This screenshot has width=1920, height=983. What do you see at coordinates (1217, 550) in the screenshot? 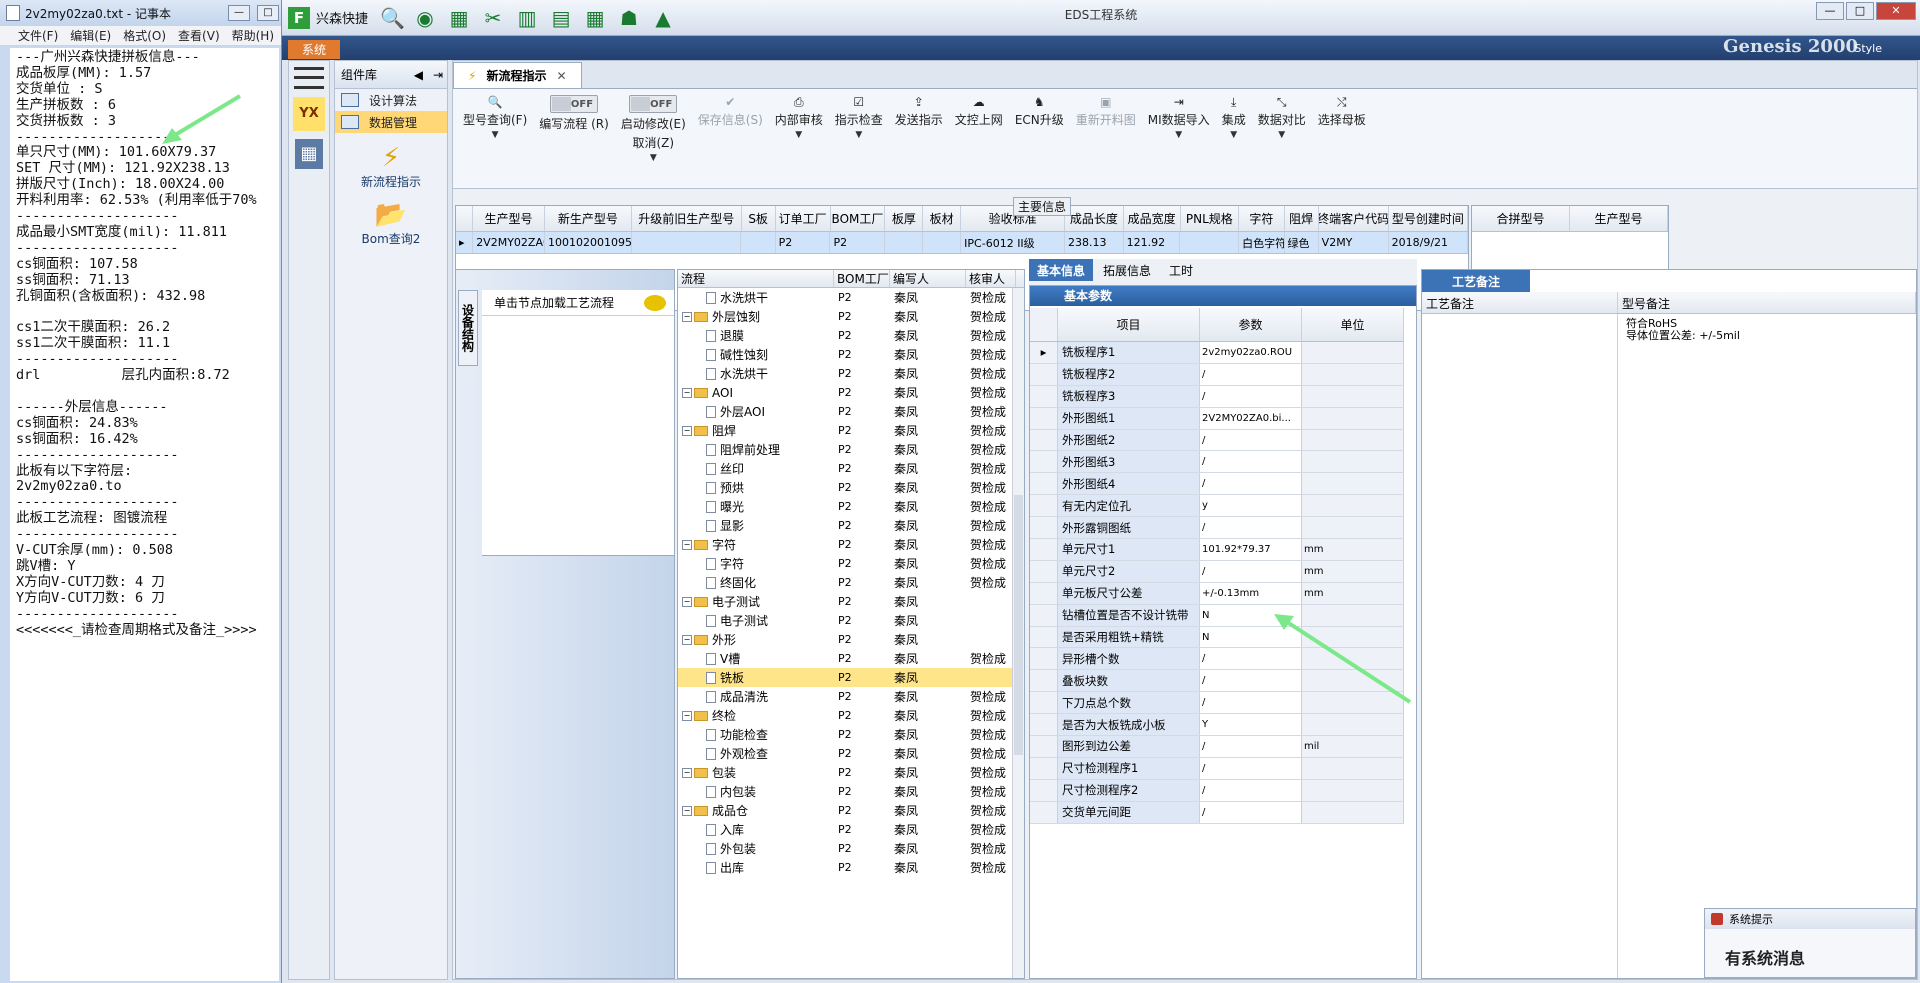
I see `table-row: 单元尺寸1 101.92*79.37 mm` at bounding box center [1217, 550].